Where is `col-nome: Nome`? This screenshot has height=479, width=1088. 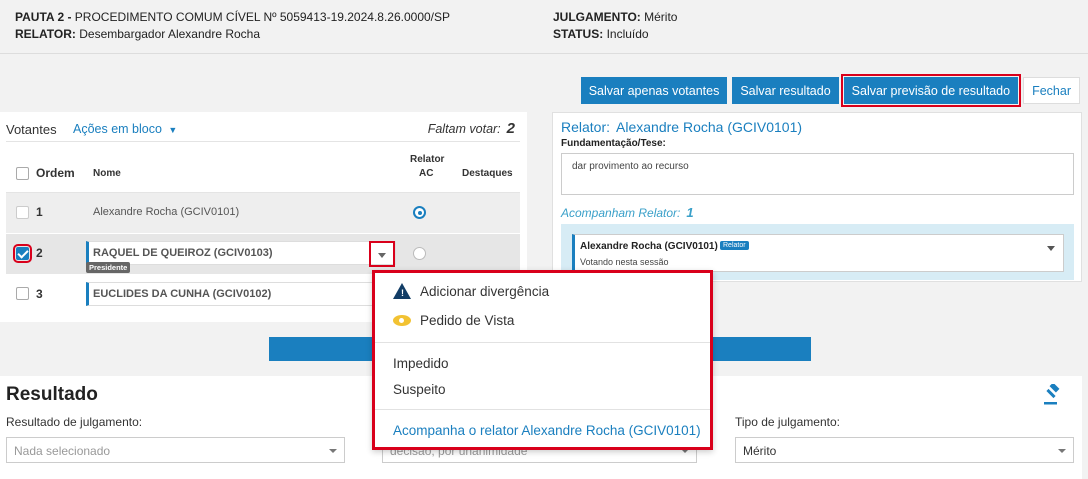 col-nome: Nome is located at coordinates (107, 173).